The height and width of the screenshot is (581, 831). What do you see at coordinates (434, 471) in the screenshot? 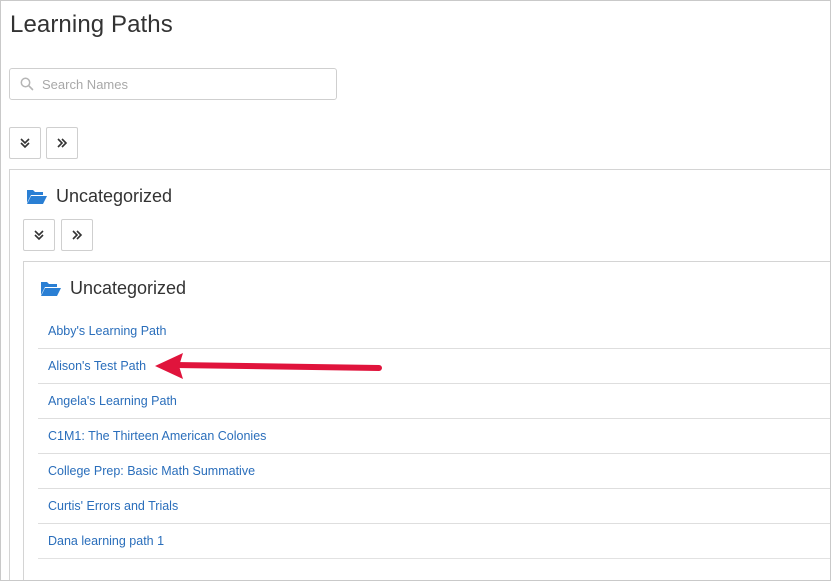
I see `list-item: College Prep: Basic Math Summative` at bounding box center [434, 471].